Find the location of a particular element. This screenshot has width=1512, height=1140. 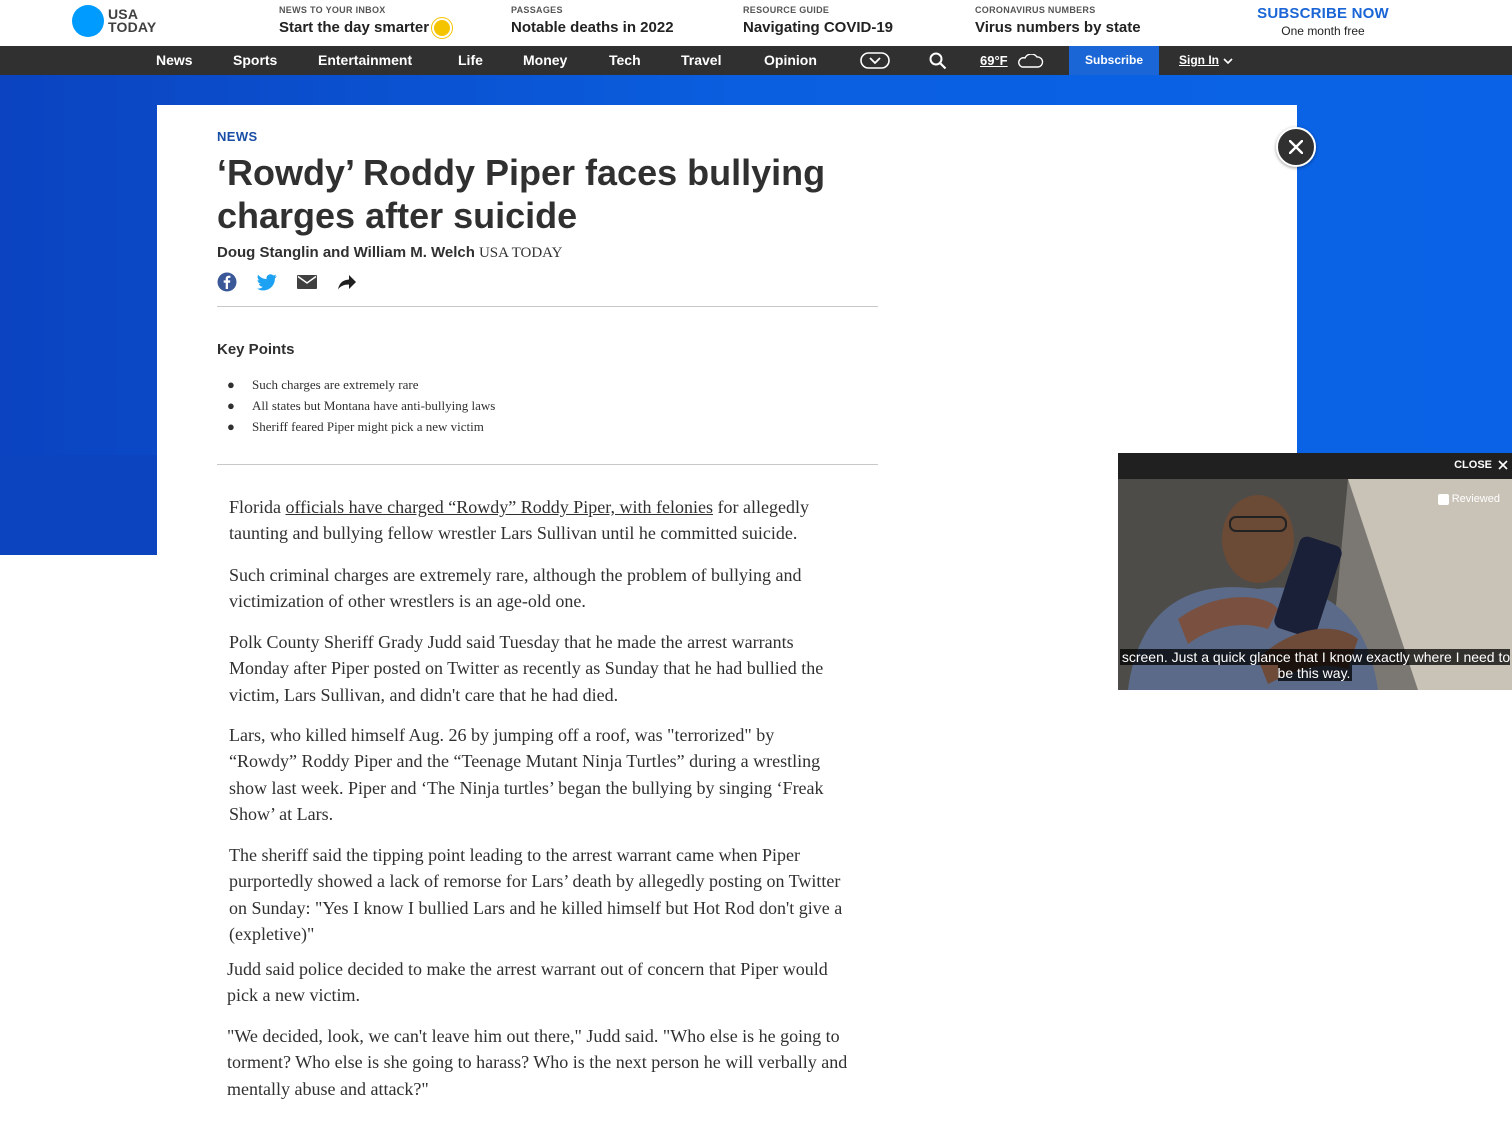

logo-line2: TODAY is located at coordinates (132, 27).